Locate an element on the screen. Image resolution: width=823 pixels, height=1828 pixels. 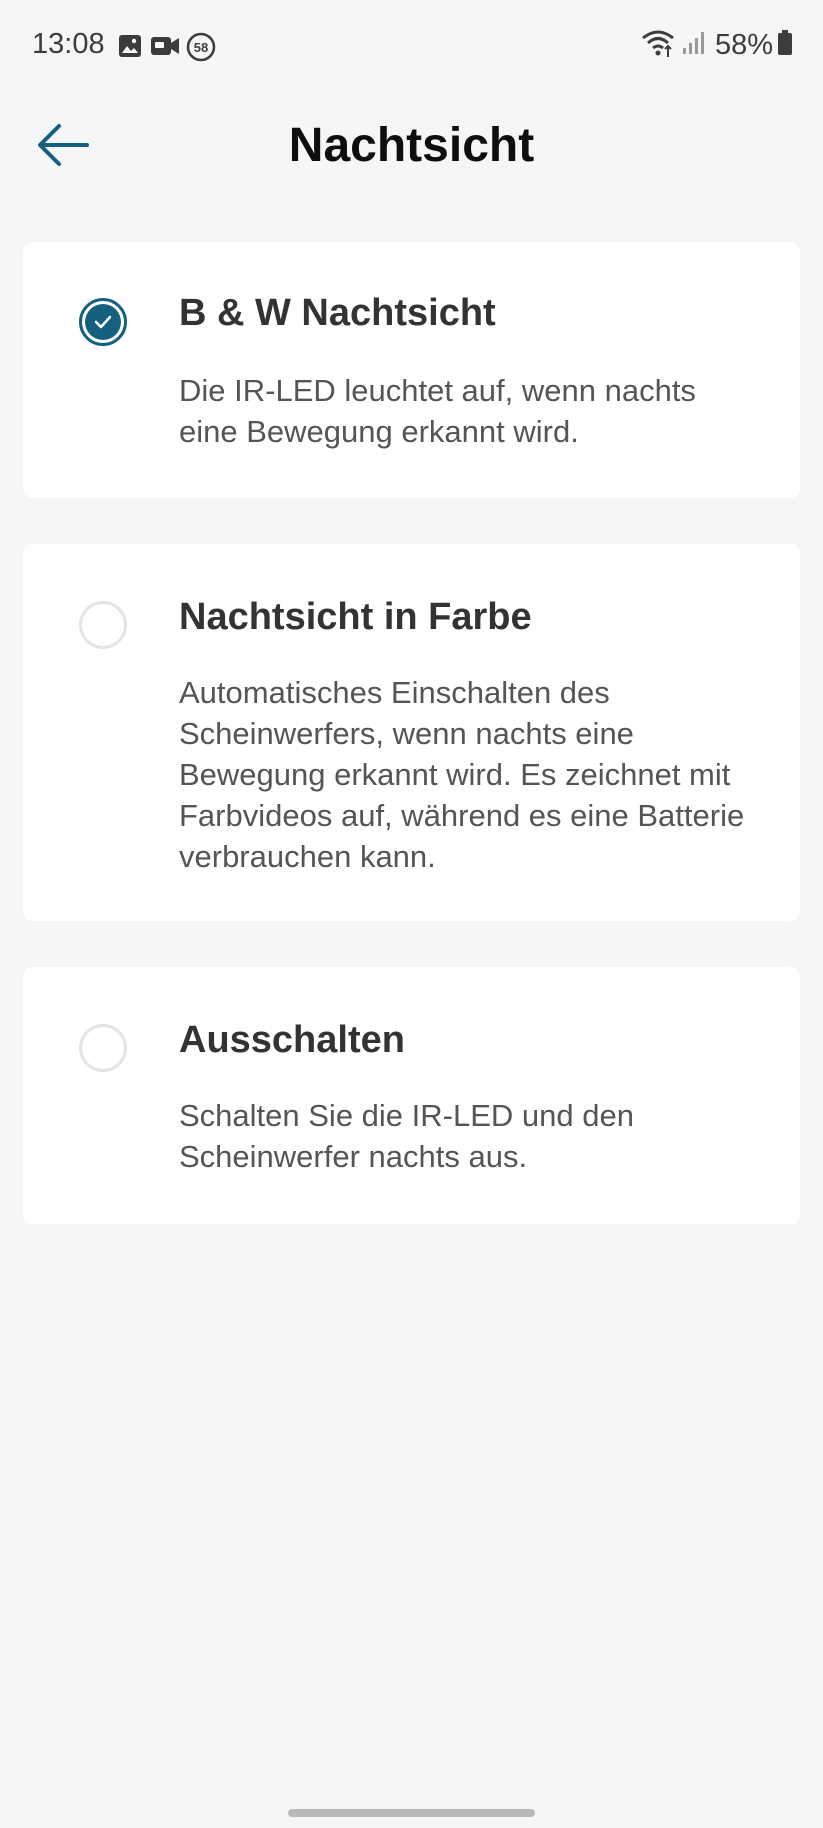
home-indicator is located at coordinates (411, 1813).